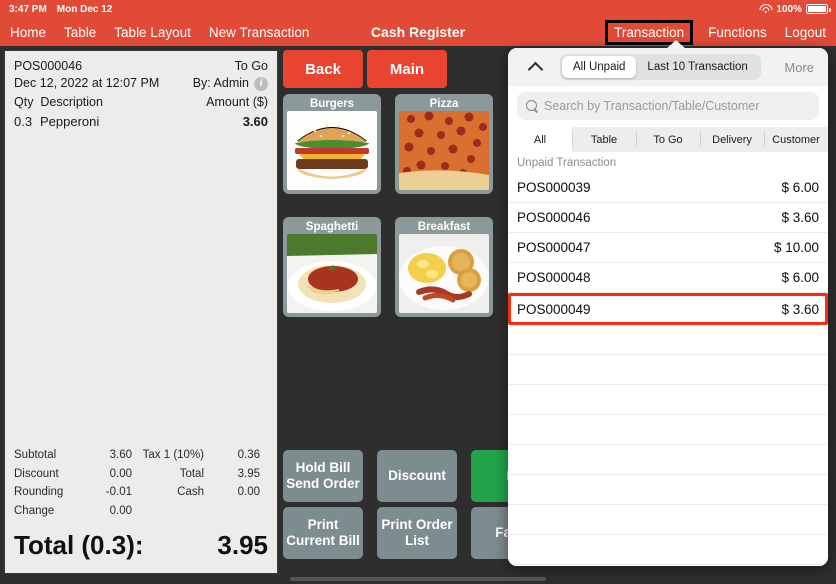 The width and height of the screenshot is (836, 584). What do you see at coordinates (796, 139) in the screenshot?
I see `filter-tab-customer: Customer` at bounding box center [796, 139].